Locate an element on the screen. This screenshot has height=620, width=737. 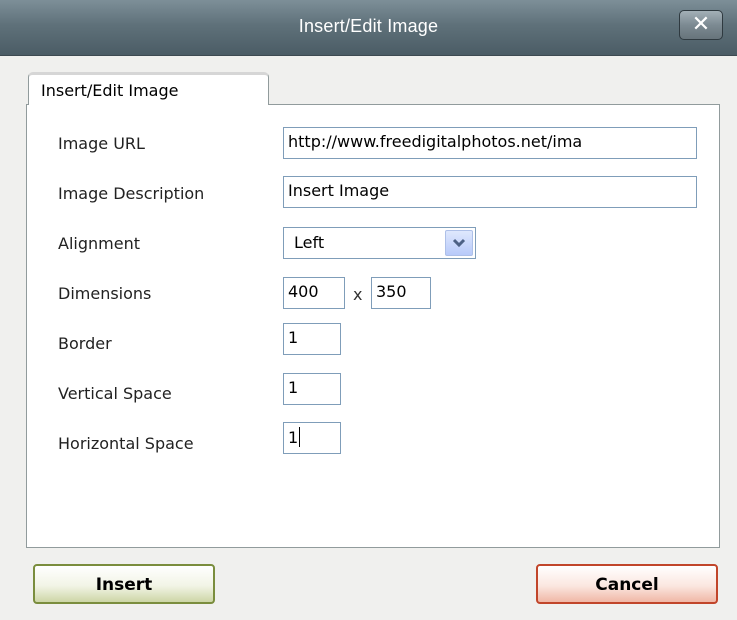
horizontal-space-label: Horizontal Space is located at coordinates (126, 443).